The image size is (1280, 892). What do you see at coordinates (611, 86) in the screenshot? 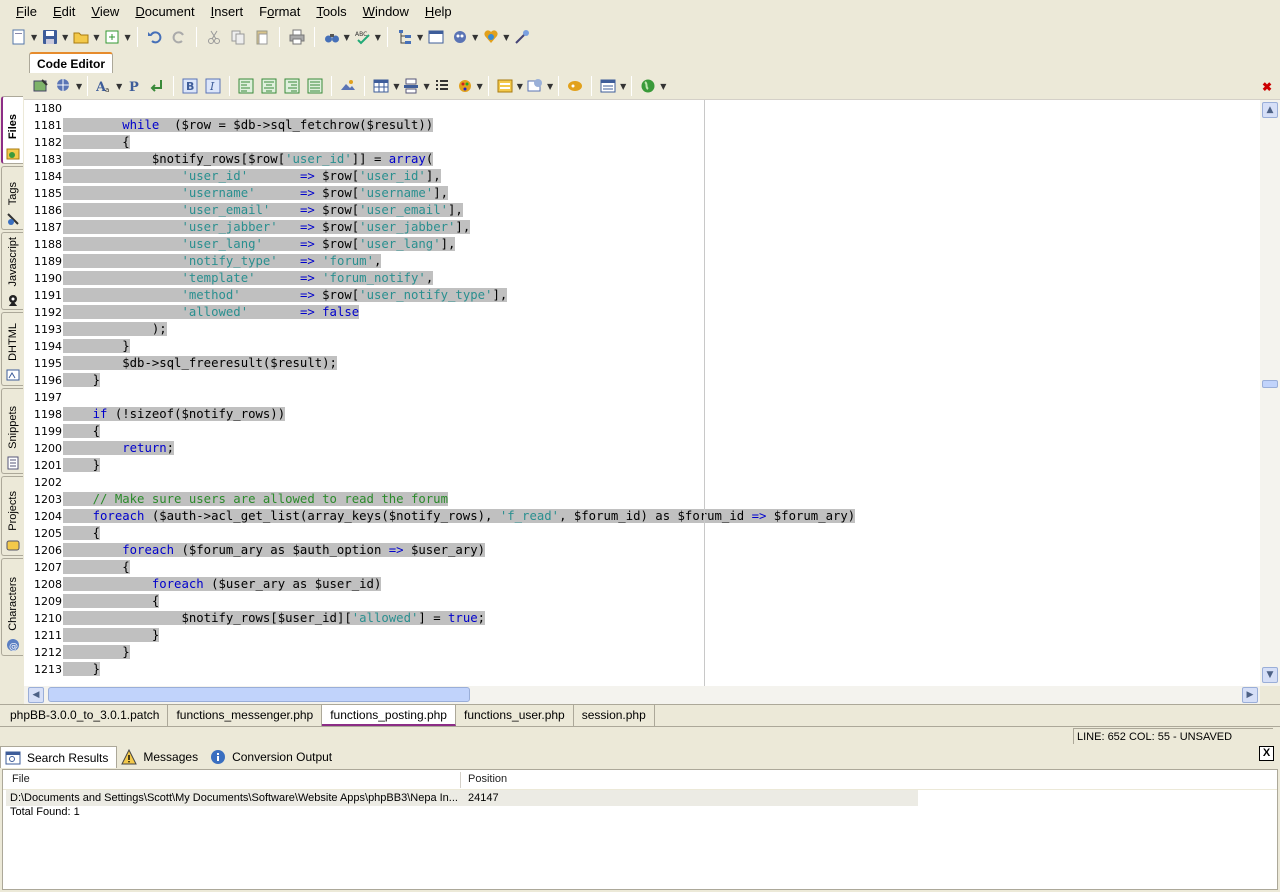
I see `view-button: ▼` at bounding box center [611, 86].